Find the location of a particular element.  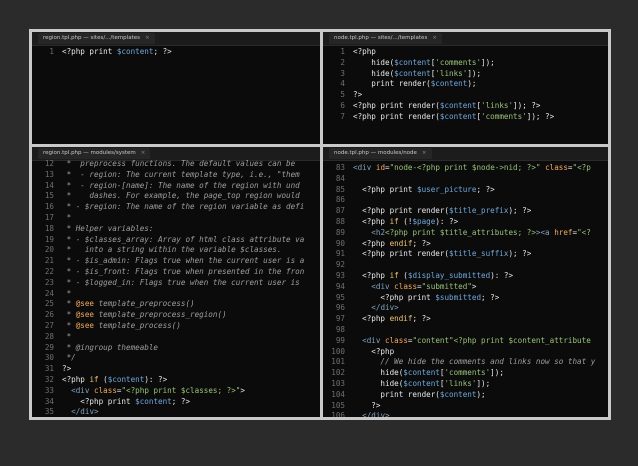

code-line: 5 ?> is located at coordinates (465, 95).